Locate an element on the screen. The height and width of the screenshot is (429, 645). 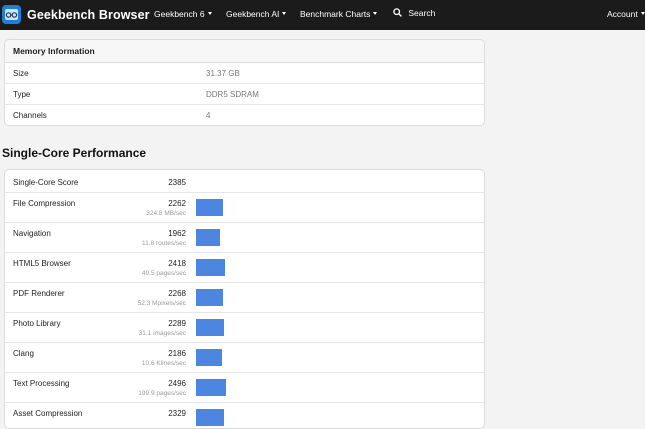
benchmark-score: 2418 is located at coordinates (177, 263).